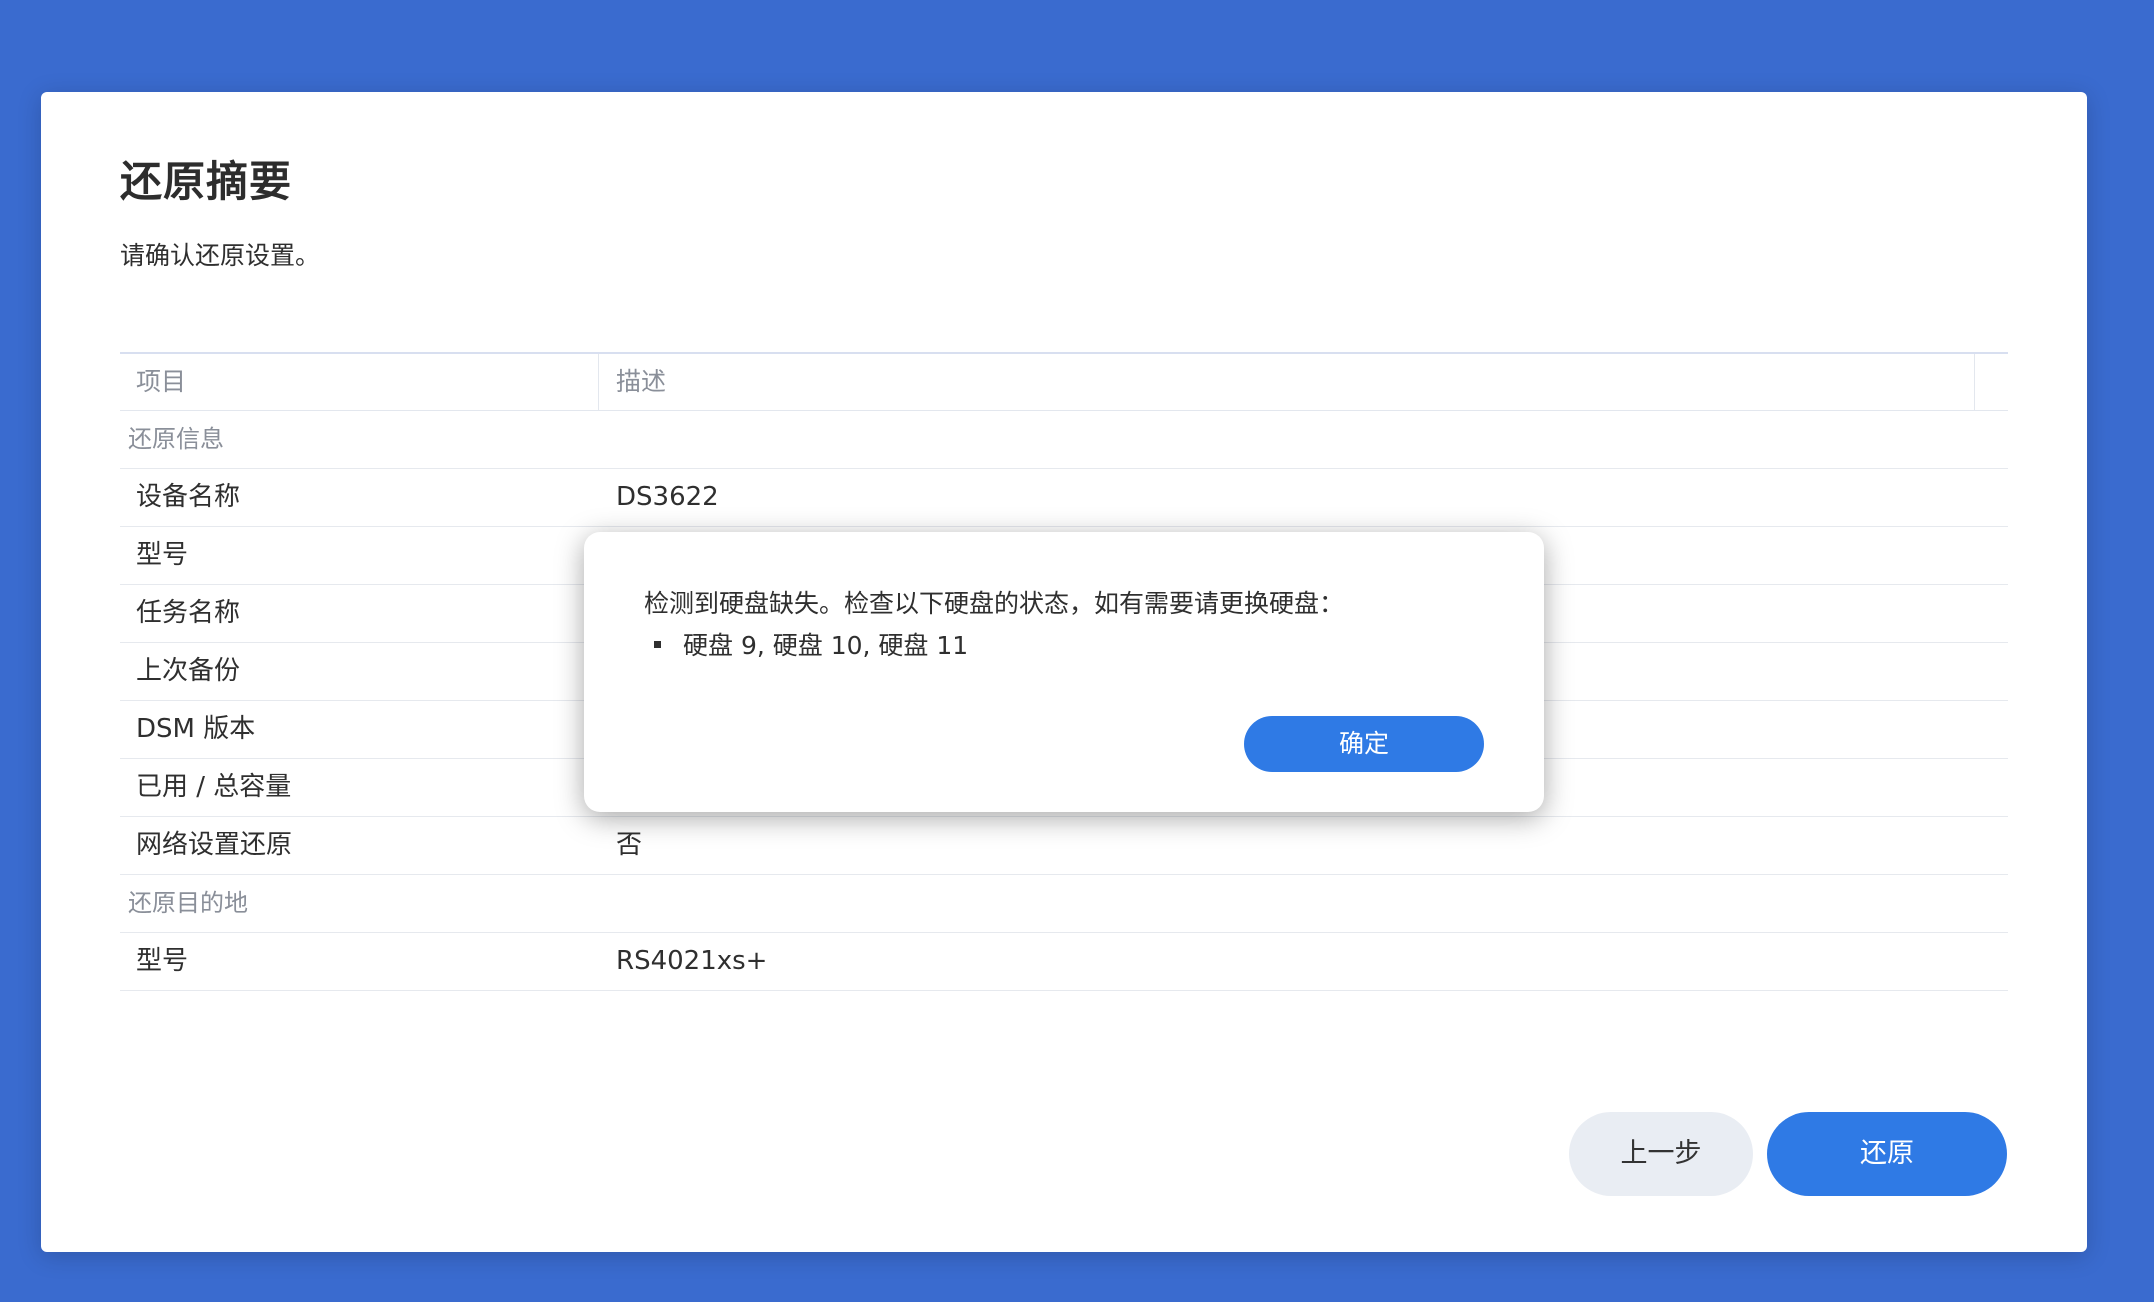 The height and width of the screenshot is (1302, 2154). I want to click on row-key: 设备名称, so click(188, 497).